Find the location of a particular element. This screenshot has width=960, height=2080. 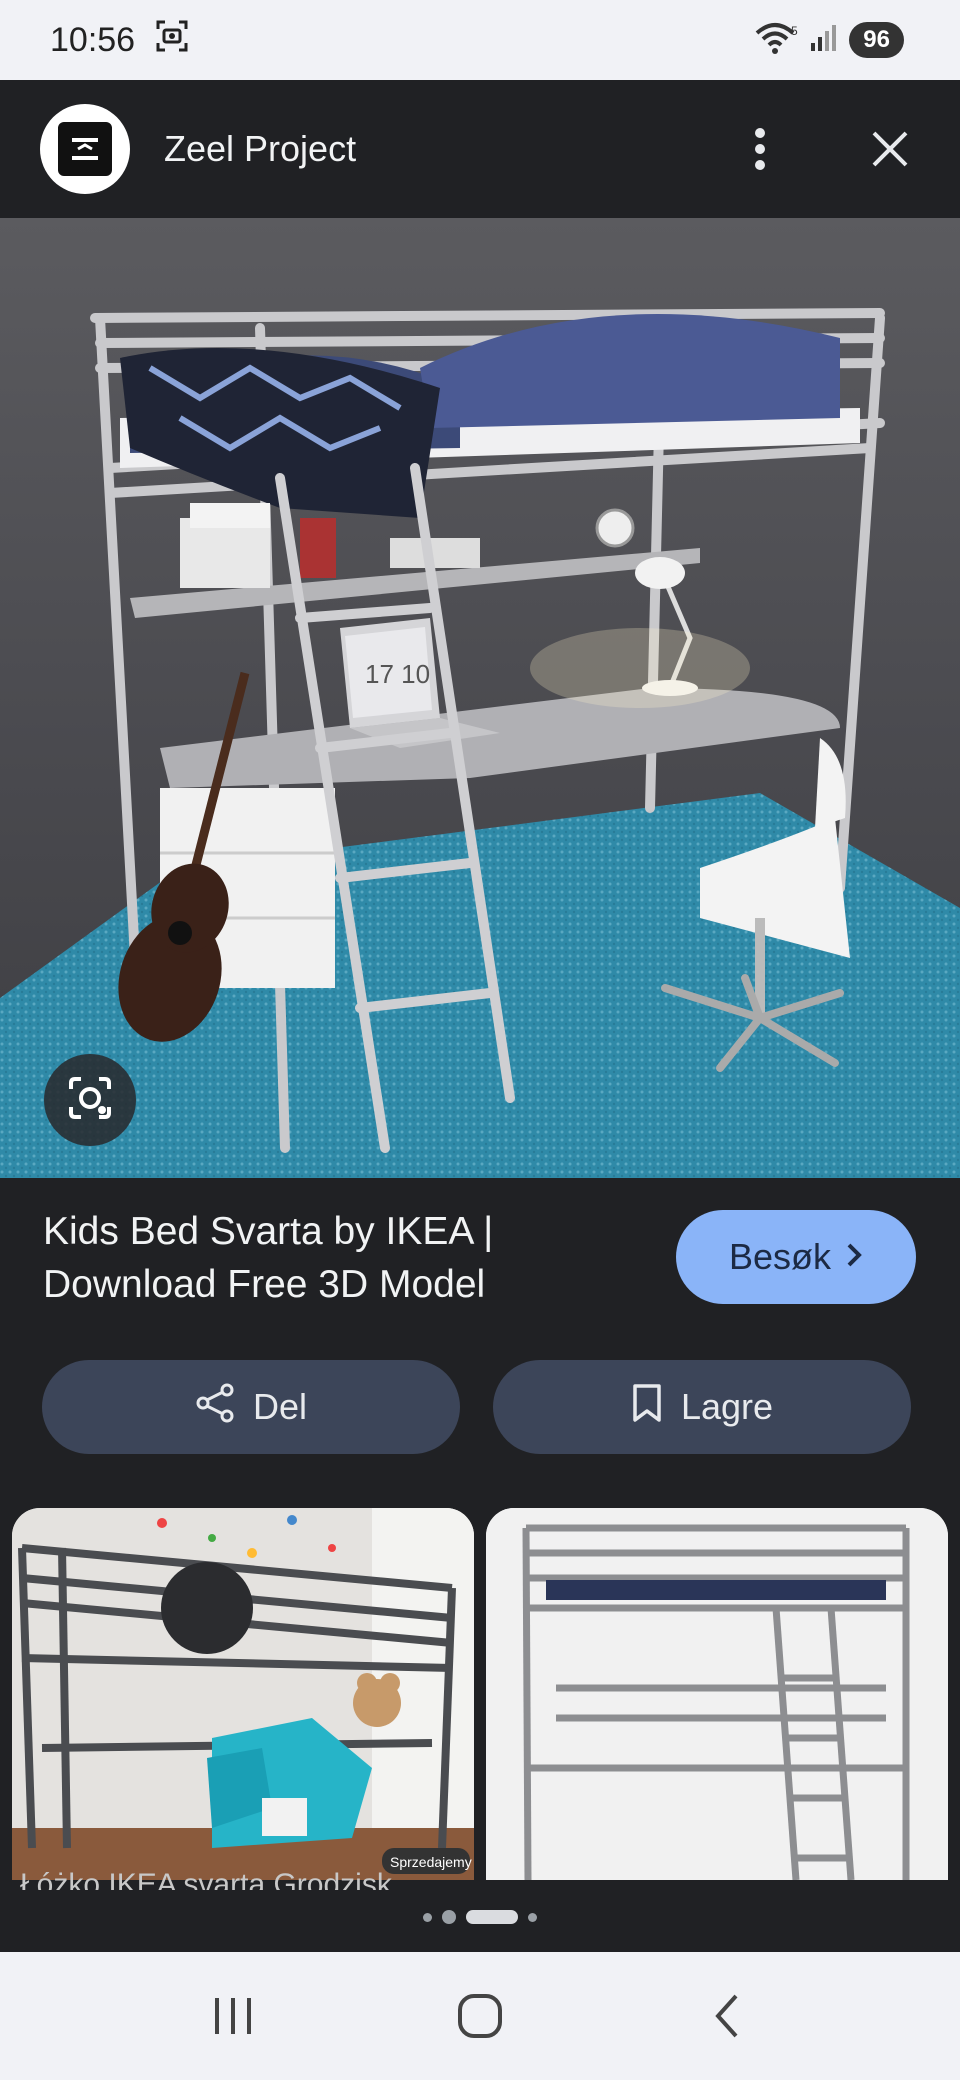

share-label: Del is located at coordinates (280, 1406).